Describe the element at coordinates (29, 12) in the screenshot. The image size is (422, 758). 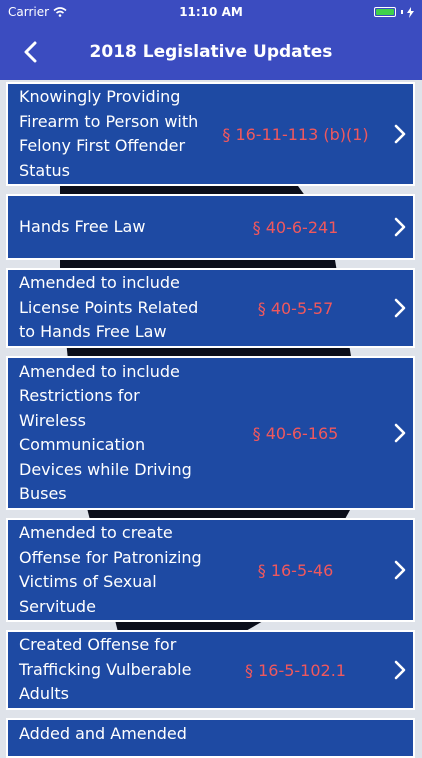
I see `carrier-label: Carrier` at that location.